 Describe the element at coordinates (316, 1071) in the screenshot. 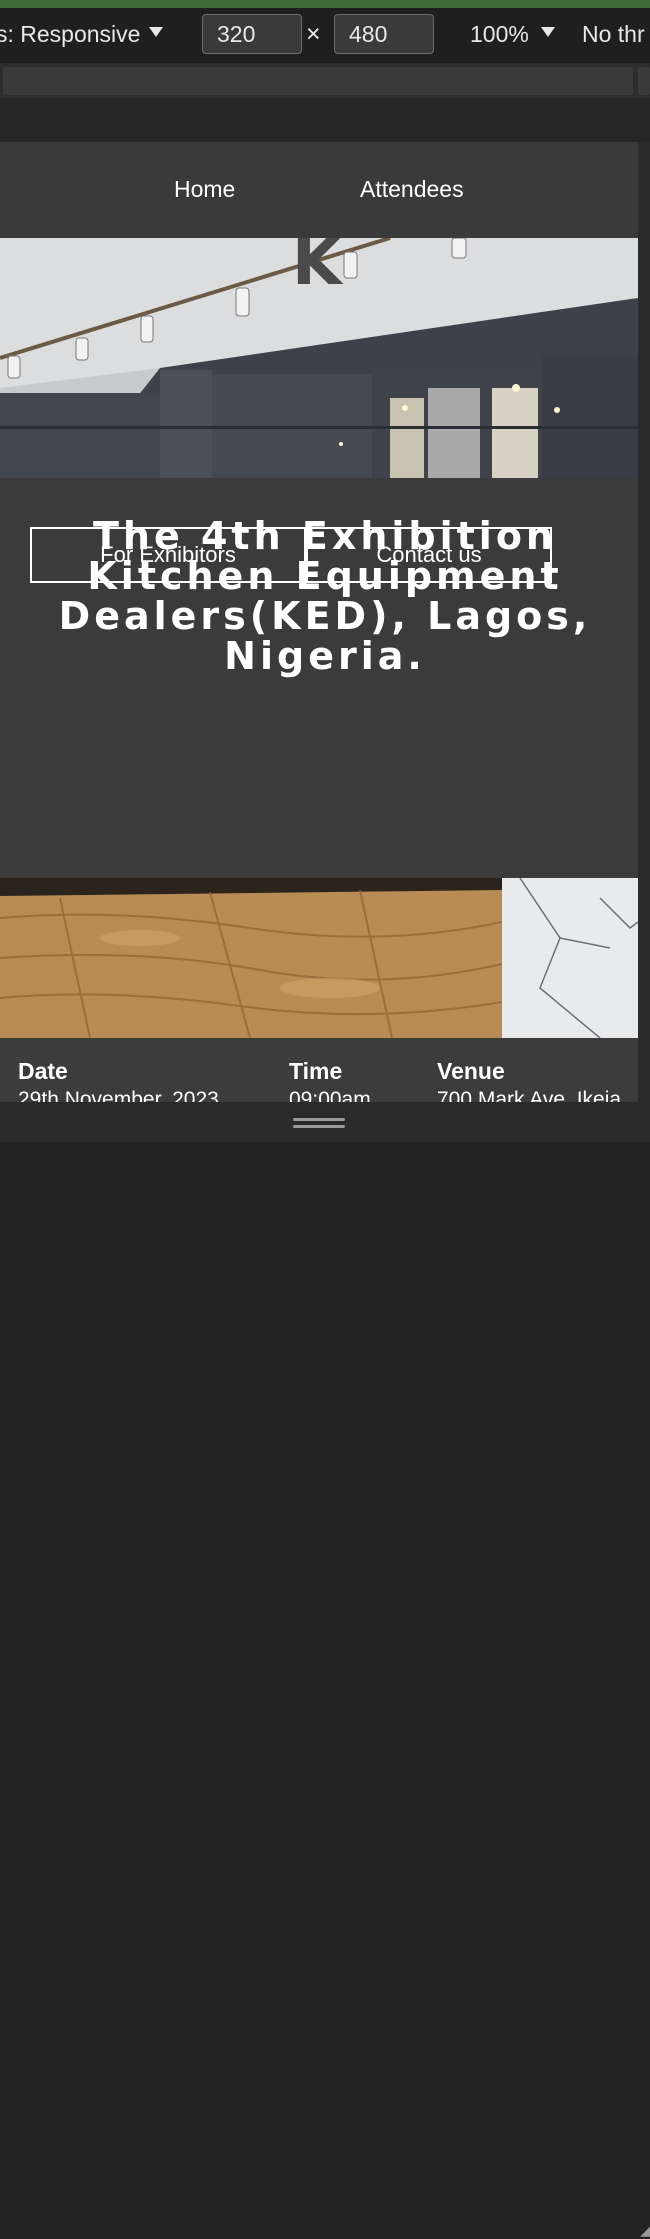

I see `time-label: Time` at that location.